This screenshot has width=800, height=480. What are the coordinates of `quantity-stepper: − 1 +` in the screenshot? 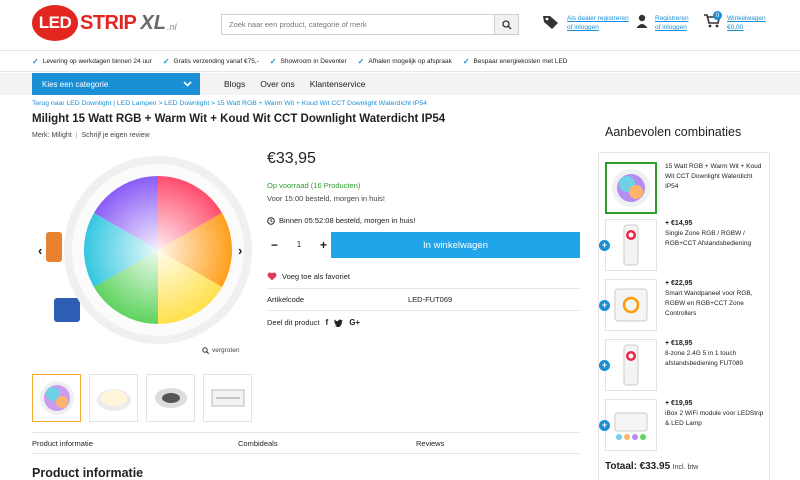 It's located at (299, 244).